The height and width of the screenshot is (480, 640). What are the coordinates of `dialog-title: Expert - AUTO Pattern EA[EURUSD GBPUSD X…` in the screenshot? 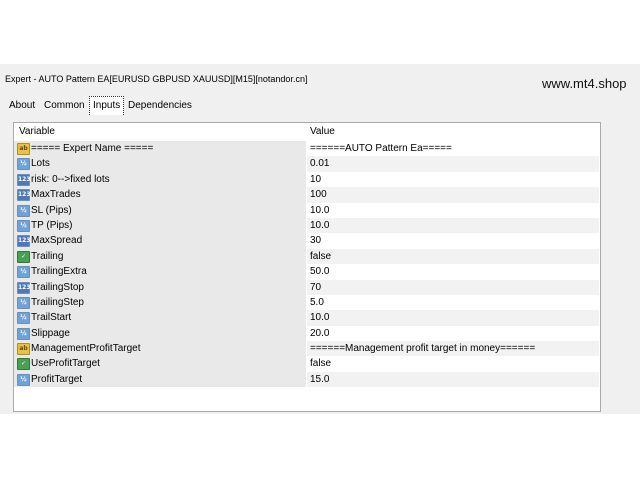 It's located at (156, 79).